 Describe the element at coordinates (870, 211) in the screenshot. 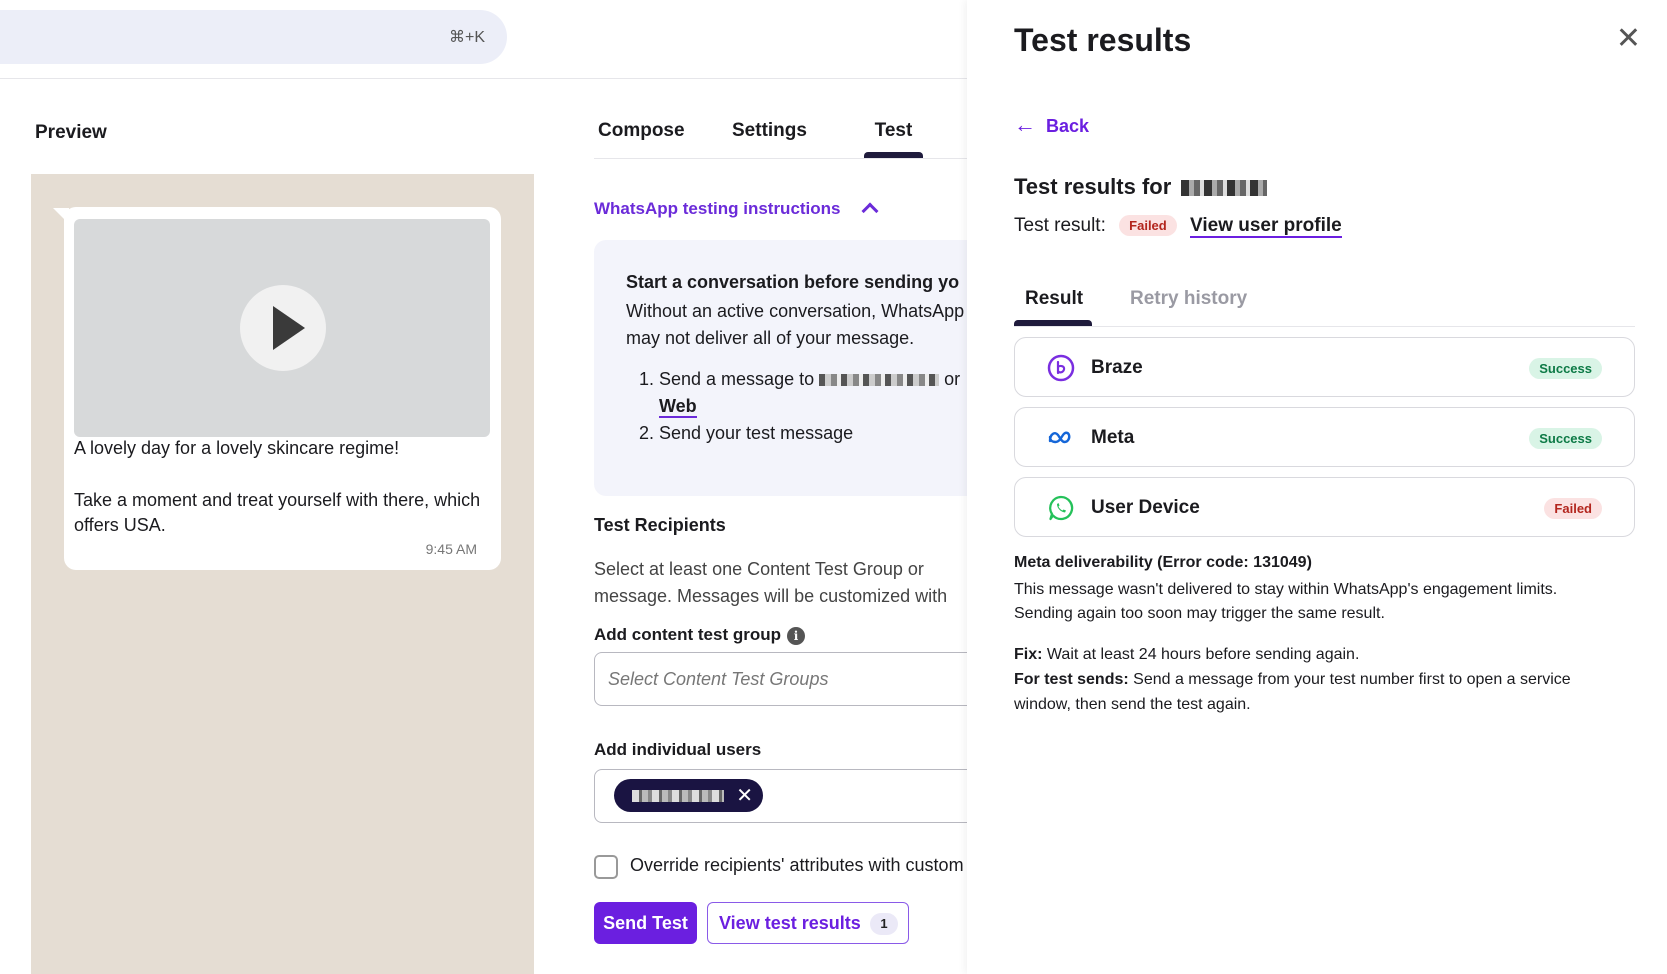

I see `chevron-up-icon` at that location.